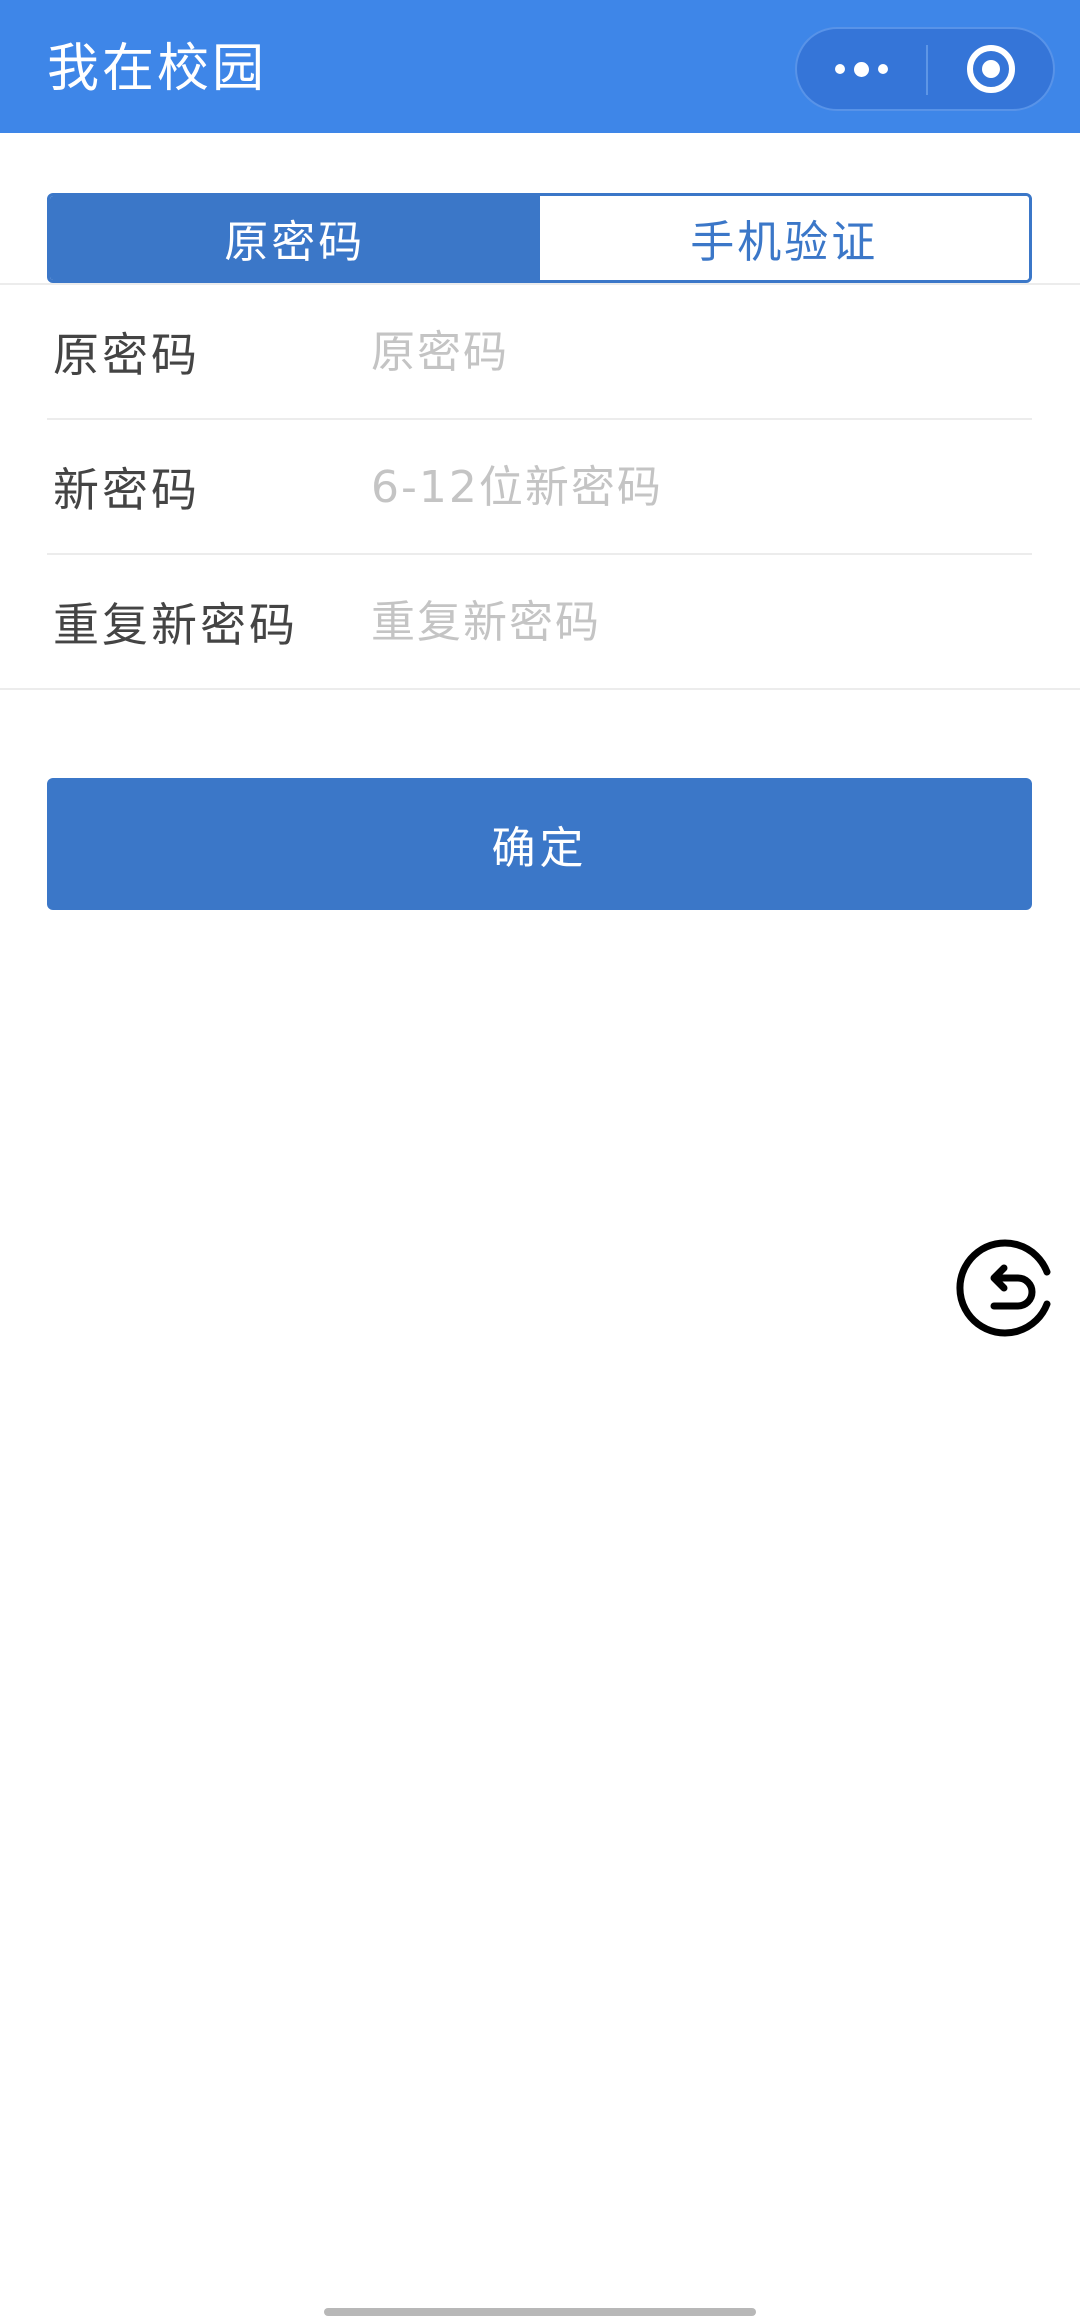 The image size is (1080, 2321). I want to click on more-button, so click(861, 69).